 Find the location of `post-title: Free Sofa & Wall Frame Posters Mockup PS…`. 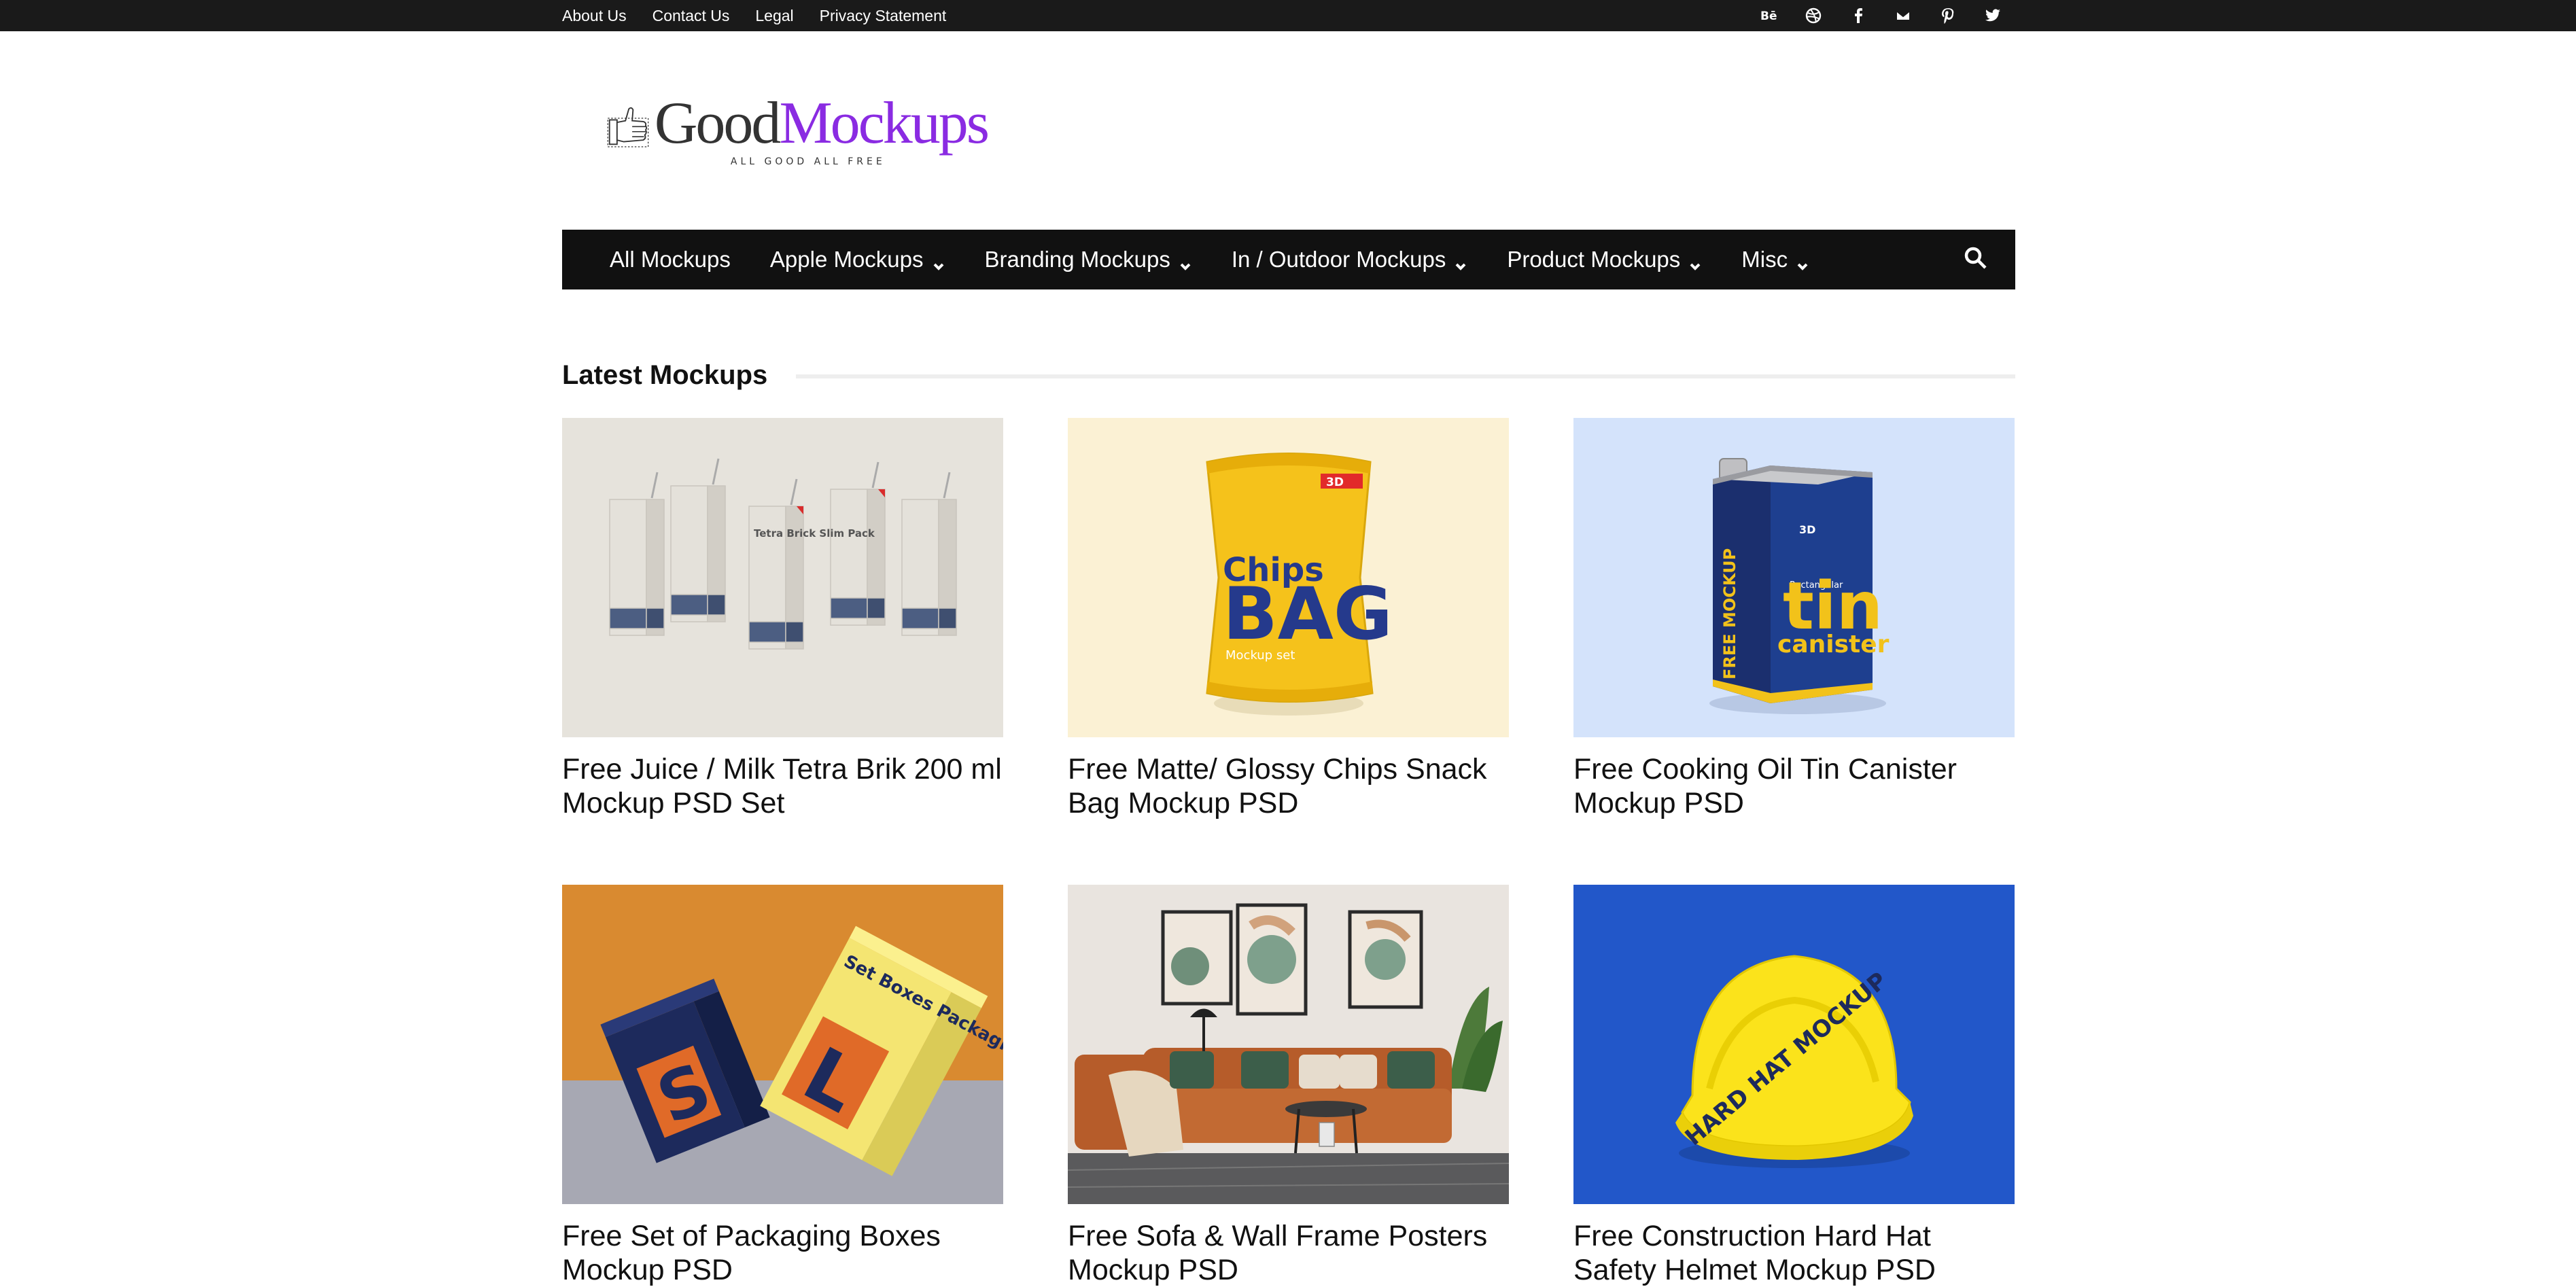

post-title: Free Sofa & Wall Frame Posters Mockup PS… is located at coordinates (1288, 1253).